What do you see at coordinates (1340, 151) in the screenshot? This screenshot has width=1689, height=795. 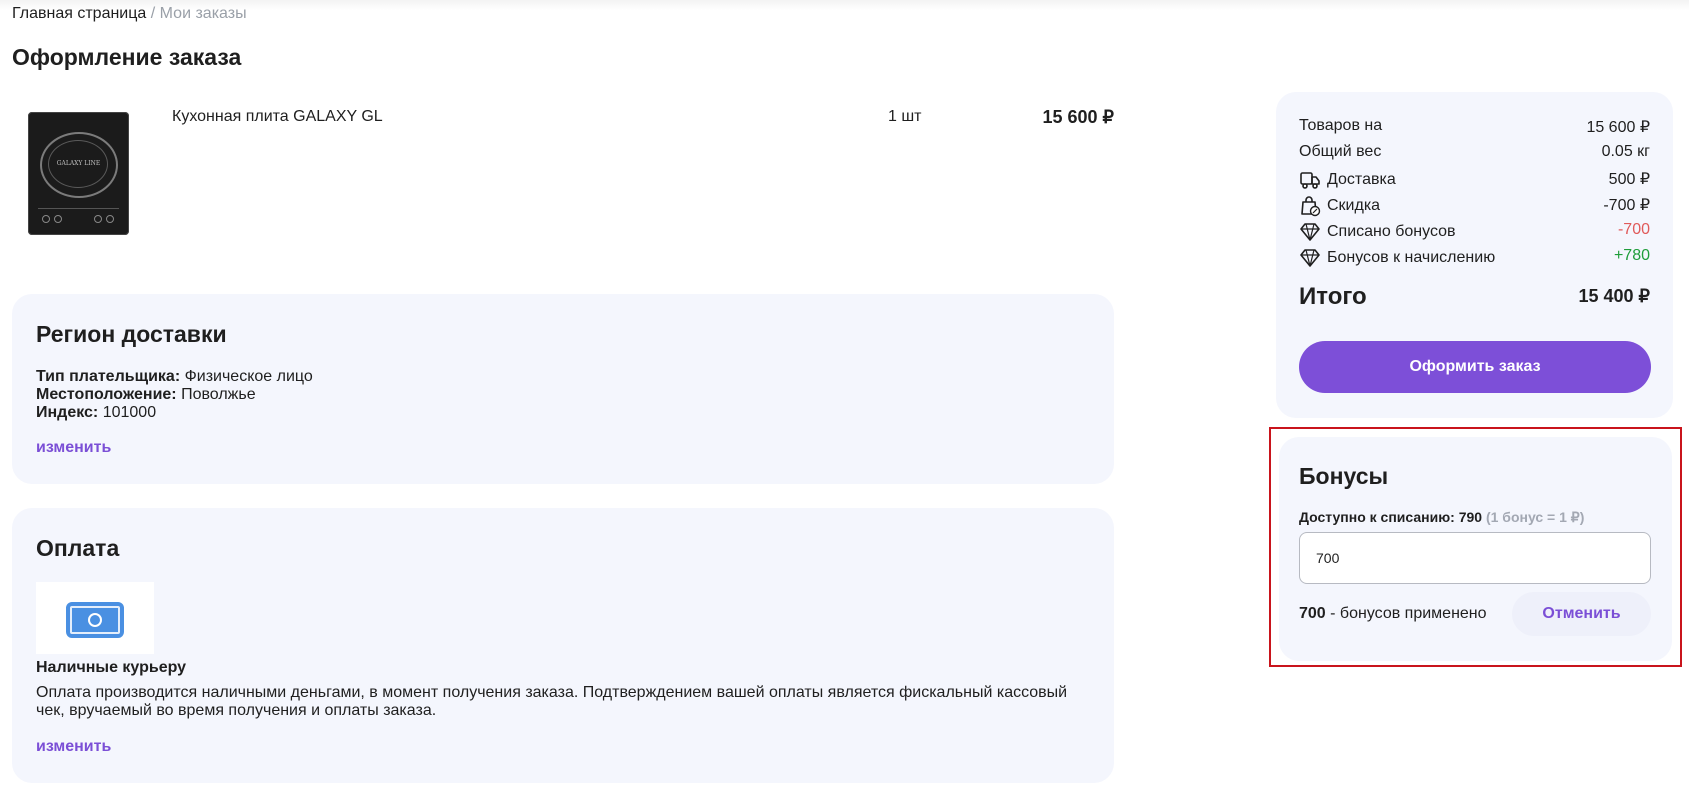 I see `weight-label: Общий вес` at bounding box center [1340, 151].